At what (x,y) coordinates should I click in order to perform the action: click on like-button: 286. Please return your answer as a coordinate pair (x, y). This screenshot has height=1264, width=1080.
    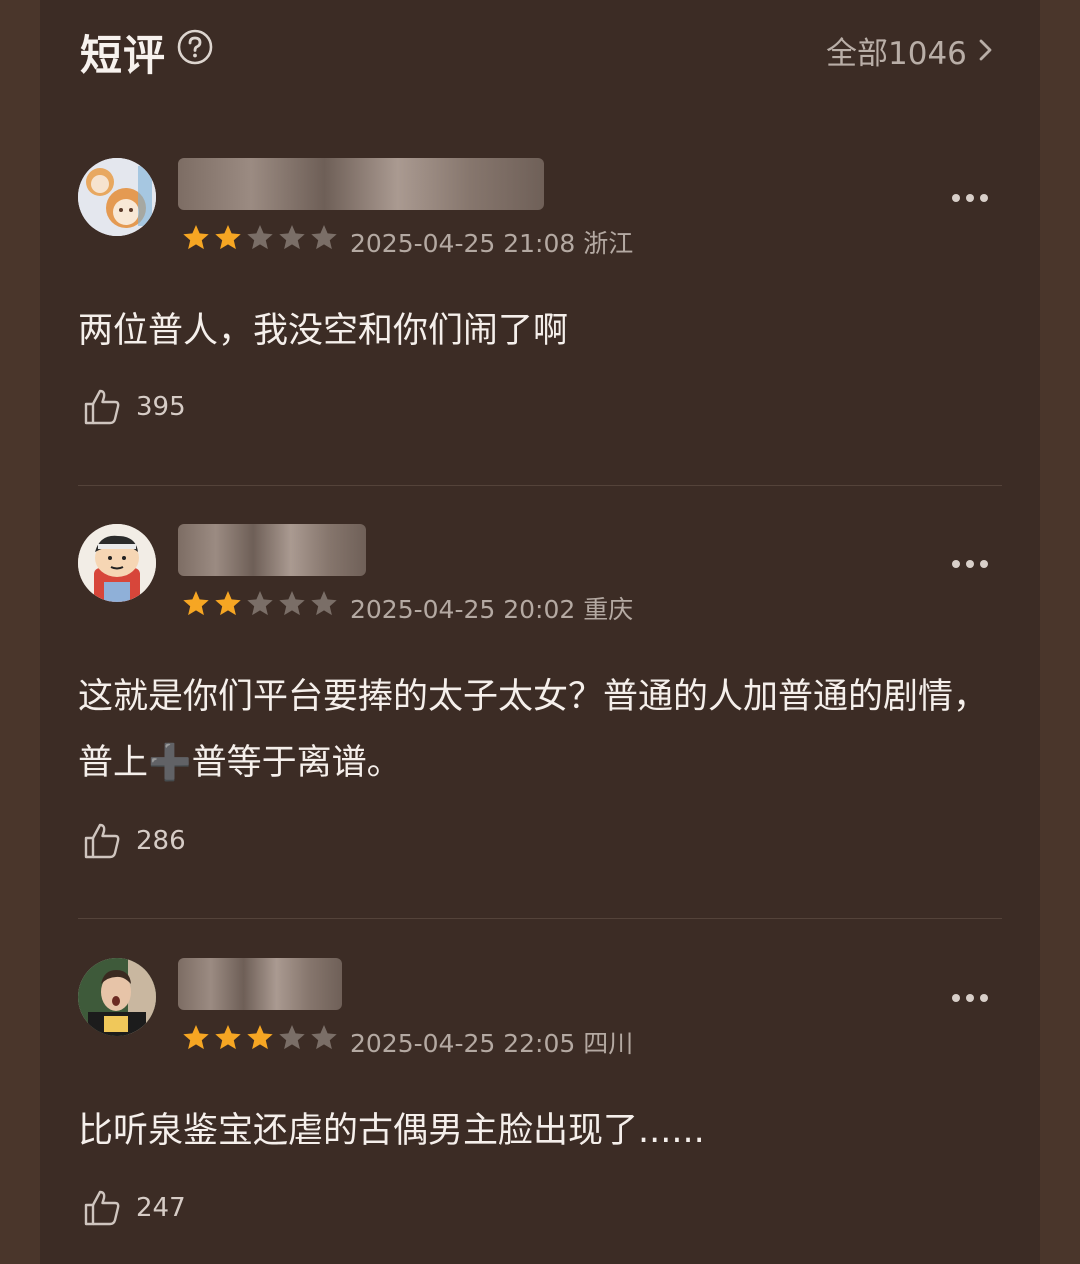
    Looking at the image, I should click on (134, 841).